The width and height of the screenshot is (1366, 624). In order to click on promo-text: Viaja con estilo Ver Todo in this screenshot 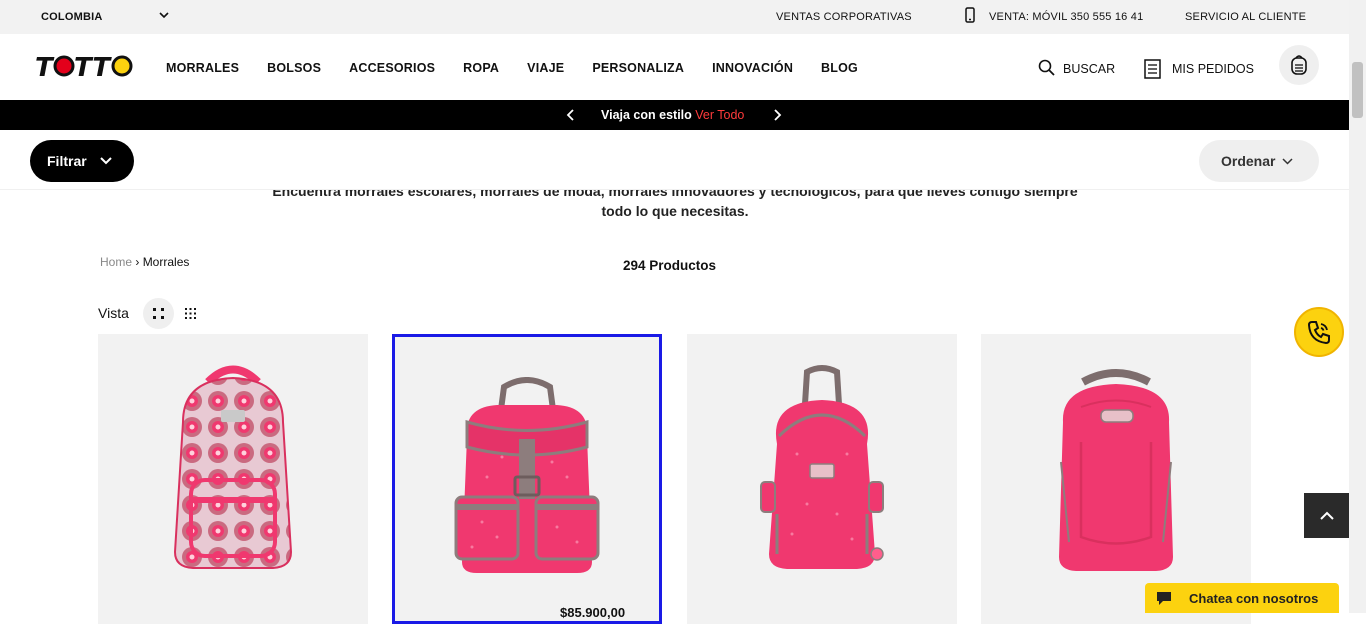, I will do `click(672, 115)`.